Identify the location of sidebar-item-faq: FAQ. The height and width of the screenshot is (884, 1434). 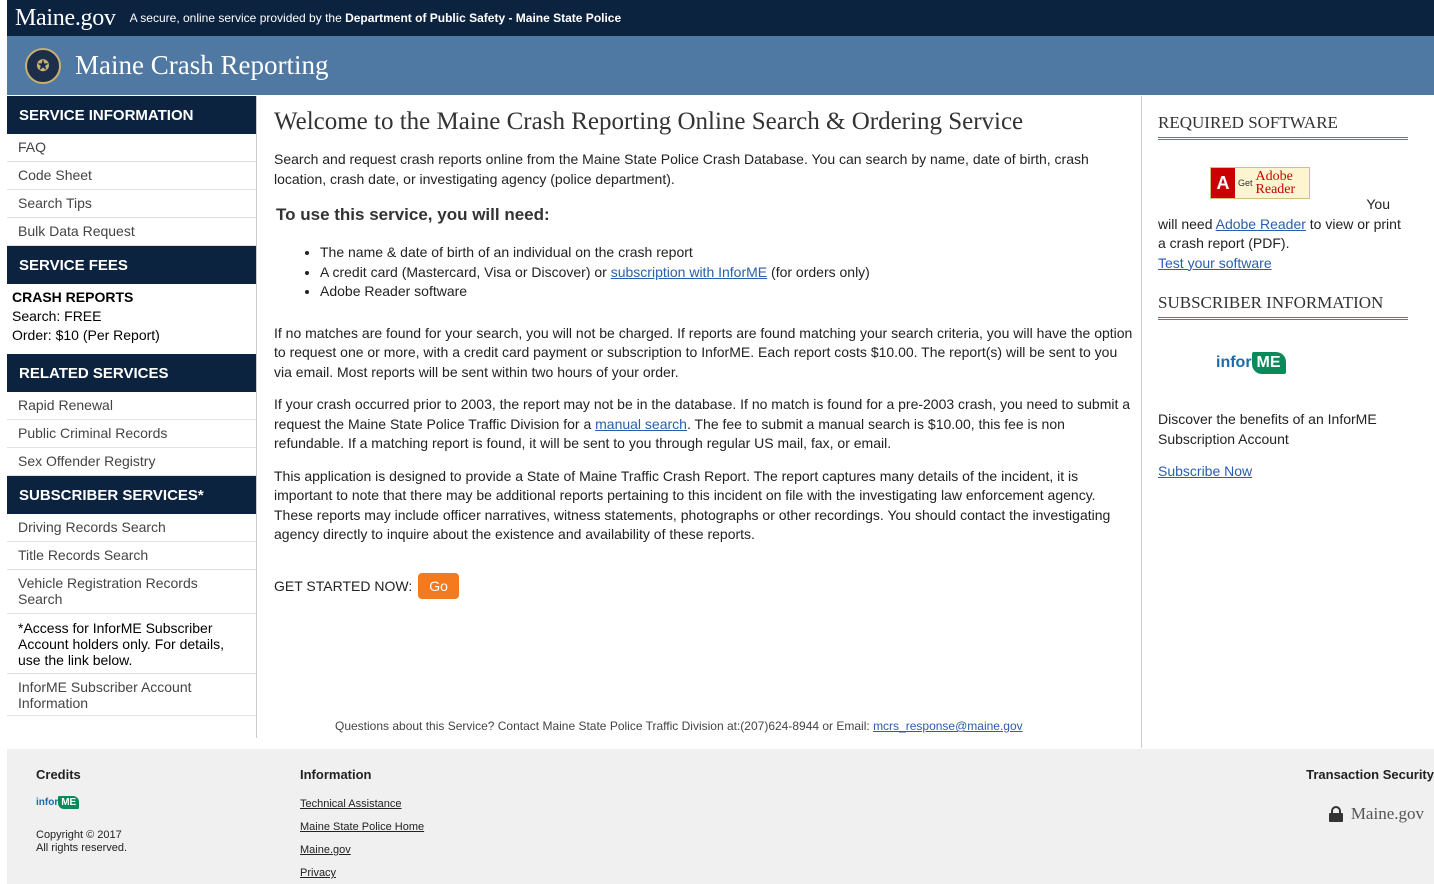
(131, 148).